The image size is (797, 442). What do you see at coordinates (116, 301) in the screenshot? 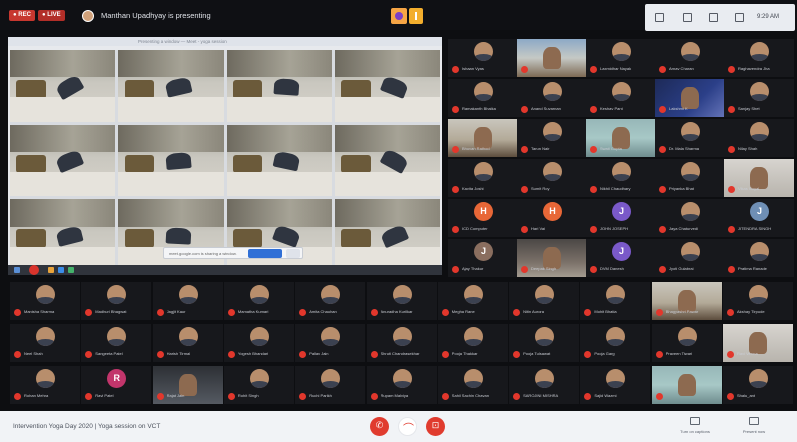
I see `participant-tile: Madhuri Bhagwat` at bounding box center [116, 301].